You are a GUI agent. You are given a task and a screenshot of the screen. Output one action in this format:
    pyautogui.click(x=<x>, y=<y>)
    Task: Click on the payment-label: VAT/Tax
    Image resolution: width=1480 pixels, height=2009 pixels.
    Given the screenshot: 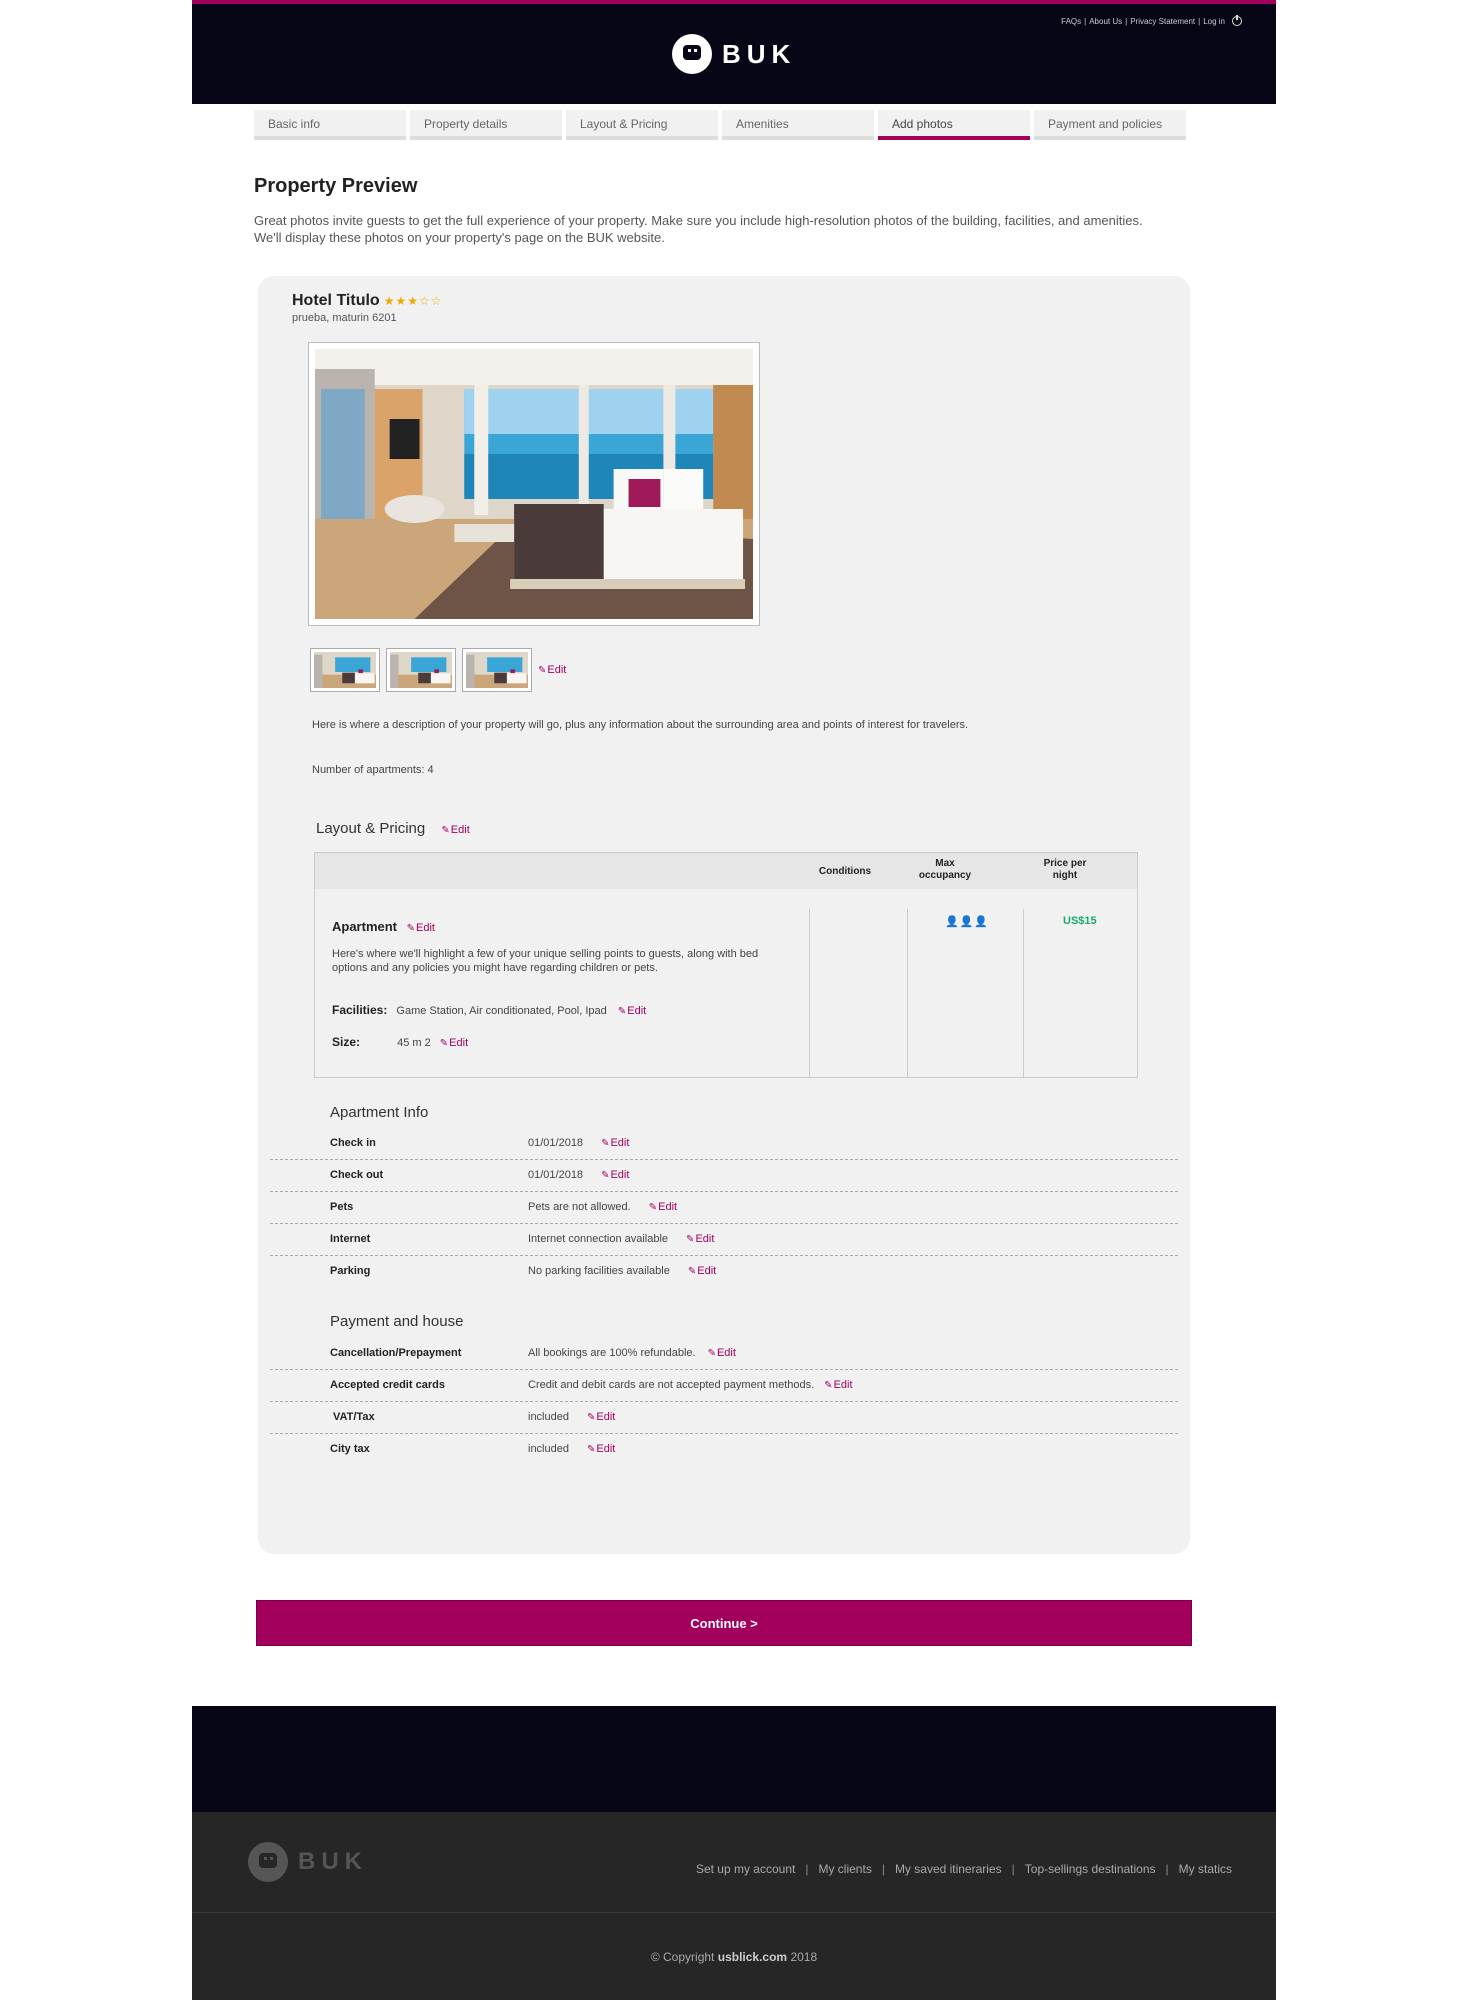 What is the action you would take?
    pyautogui.click(x=354, y=1417)
    